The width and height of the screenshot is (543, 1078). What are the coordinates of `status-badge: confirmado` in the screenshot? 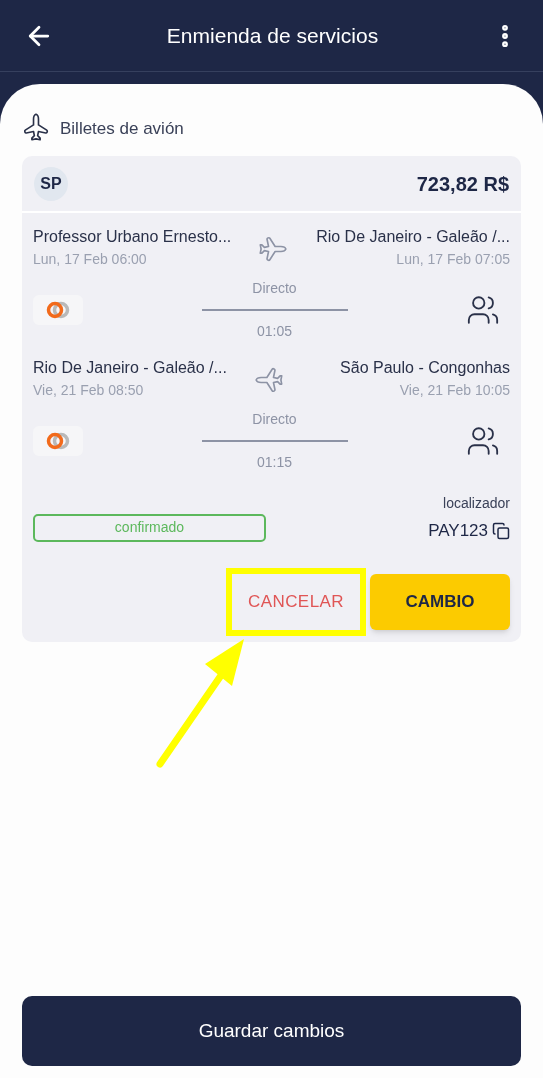 It's located at (149, 527).